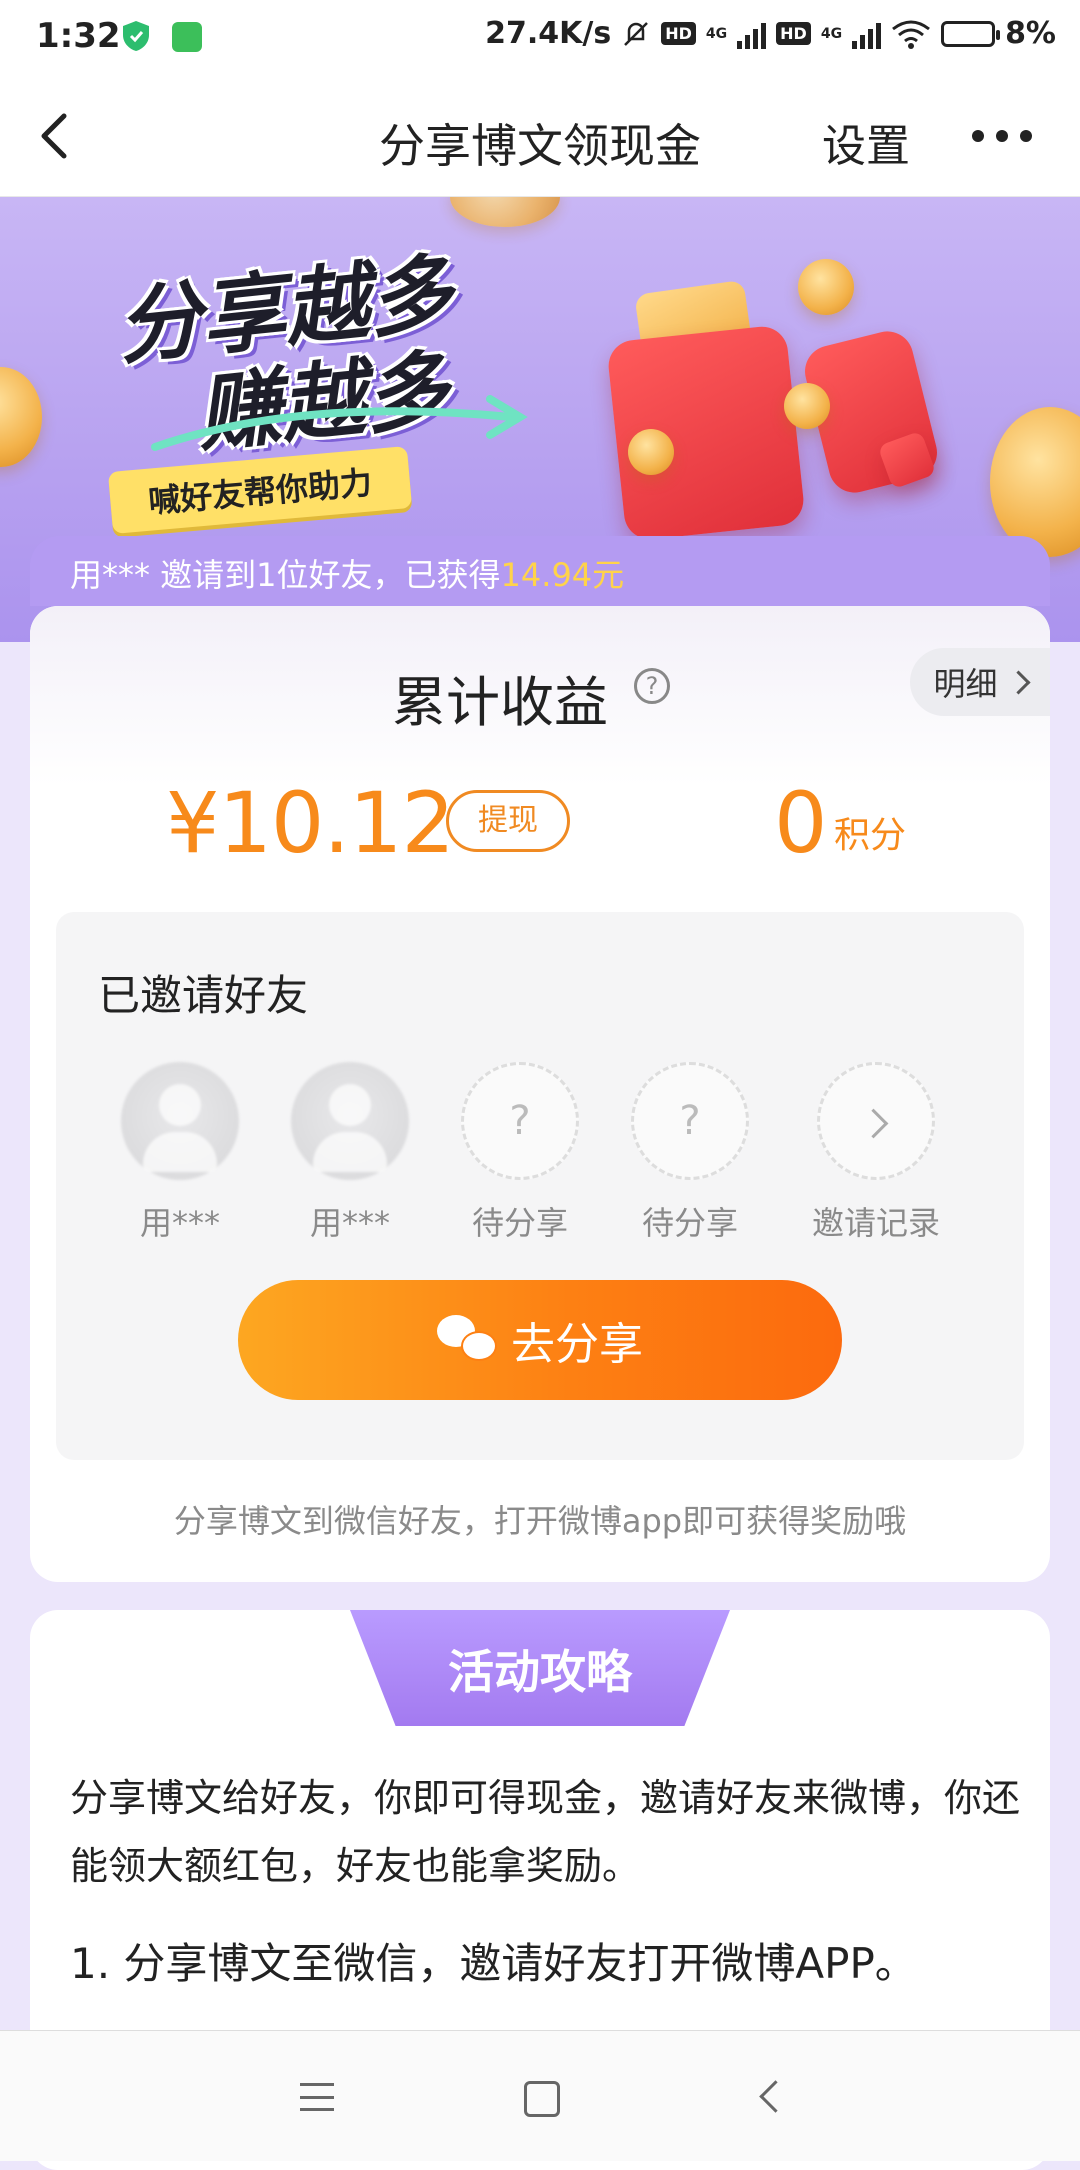 The image size is (1080, 2170). I want to click on points-value: 0, so click(801, 823).